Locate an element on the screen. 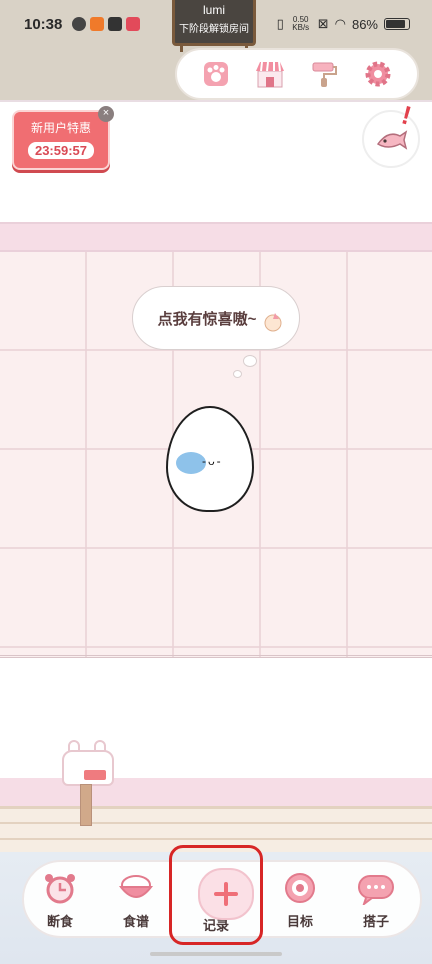 Image resolution: width=432 pixels, height=964 pixels. mailbox-post is located at coordinates (86, 805).